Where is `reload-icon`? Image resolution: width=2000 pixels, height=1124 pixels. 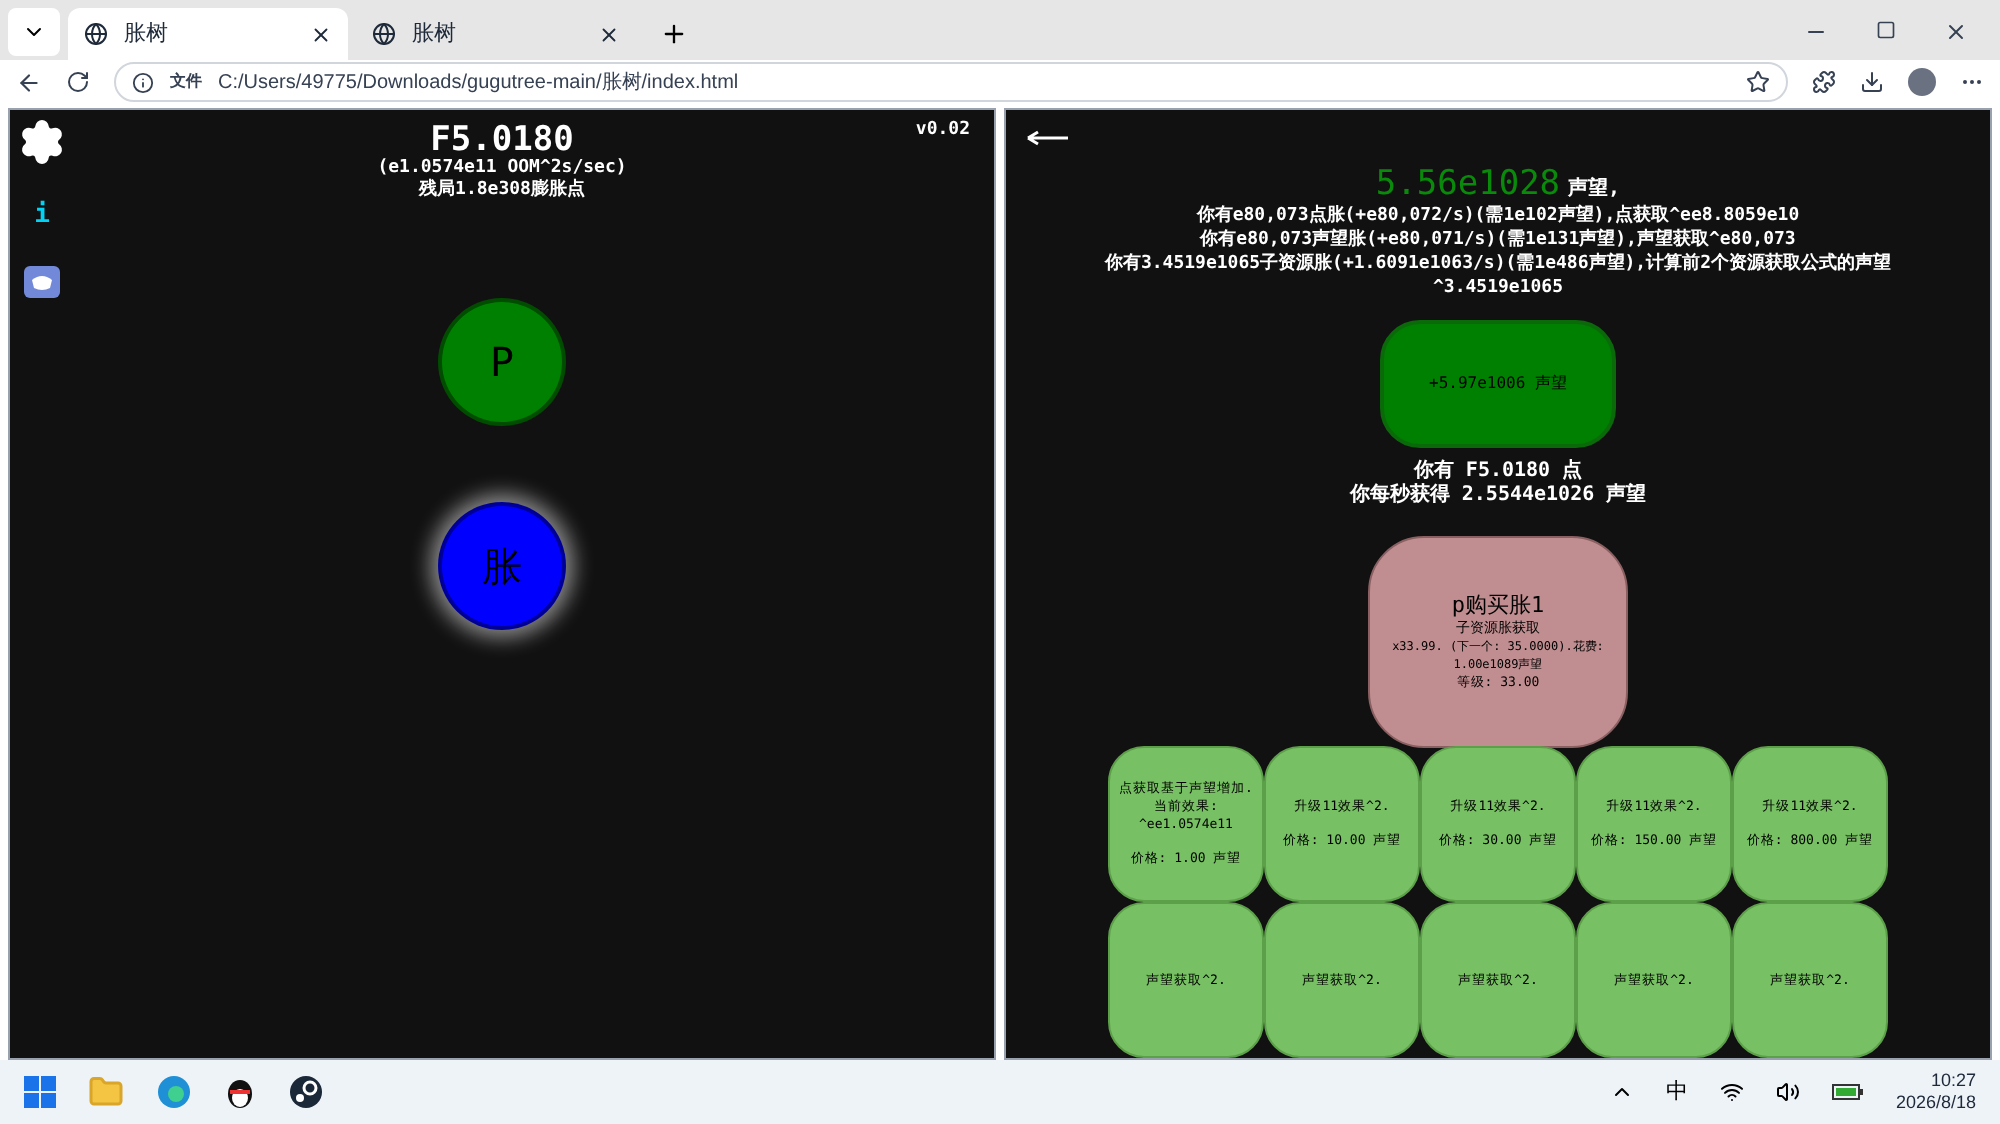 reload-icon is located at coordinates (78, 82).